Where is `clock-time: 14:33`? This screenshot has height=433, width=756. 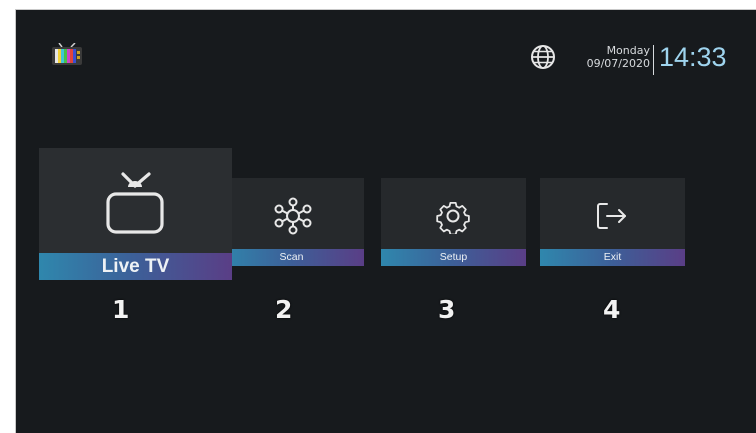 clock-time: 14:33 is located at coordinates (693, 57).